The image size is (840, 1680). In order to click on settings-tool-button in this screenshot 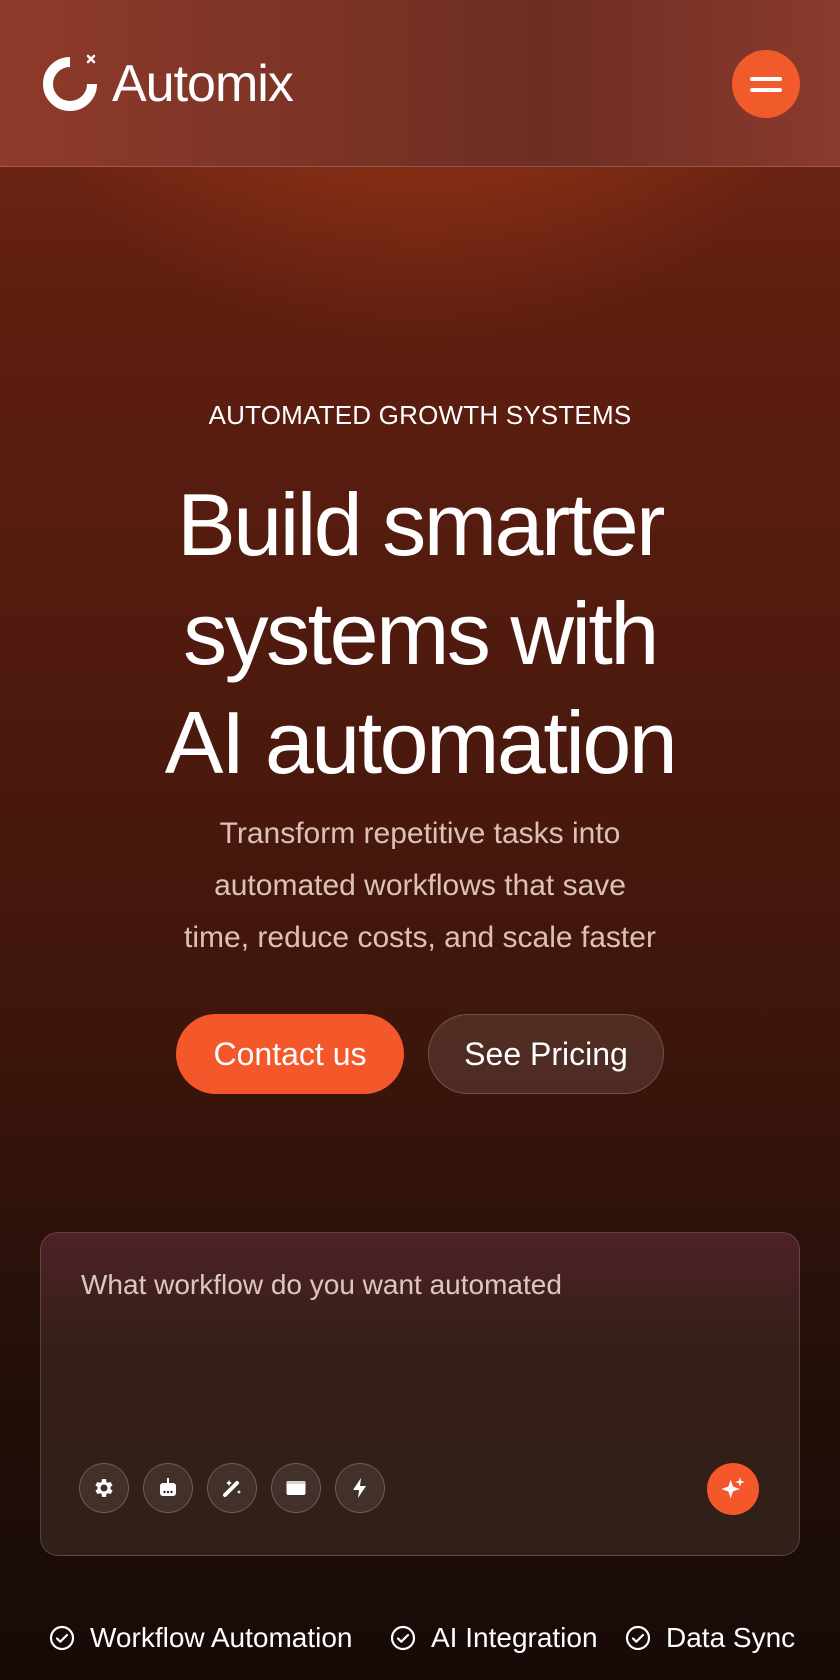, I will do `click(104, 1488)`.